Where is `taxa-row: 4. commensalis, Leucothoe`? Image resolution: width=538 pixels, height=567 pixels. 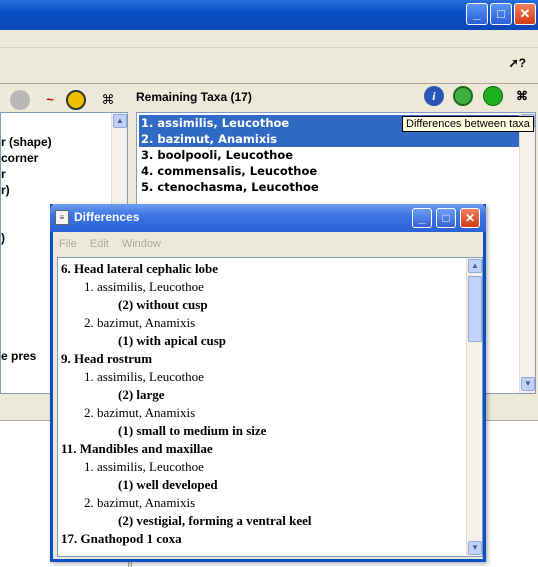
taxa-row: 4. commensalis, Leucothoe is located at coordinates (229, 171).